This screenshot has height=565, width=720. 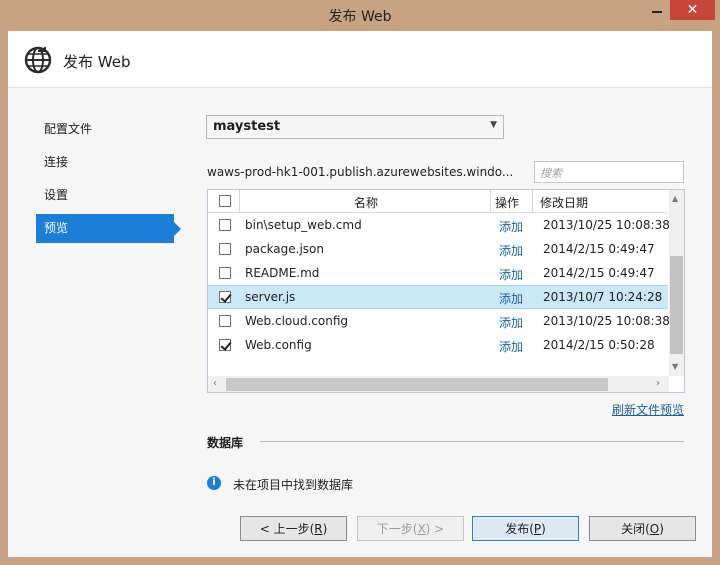 What do you see at coordinates (105, 195) in the screenshot?
I see `nav-item-settings: 设置` at bounding box center [105, 195].